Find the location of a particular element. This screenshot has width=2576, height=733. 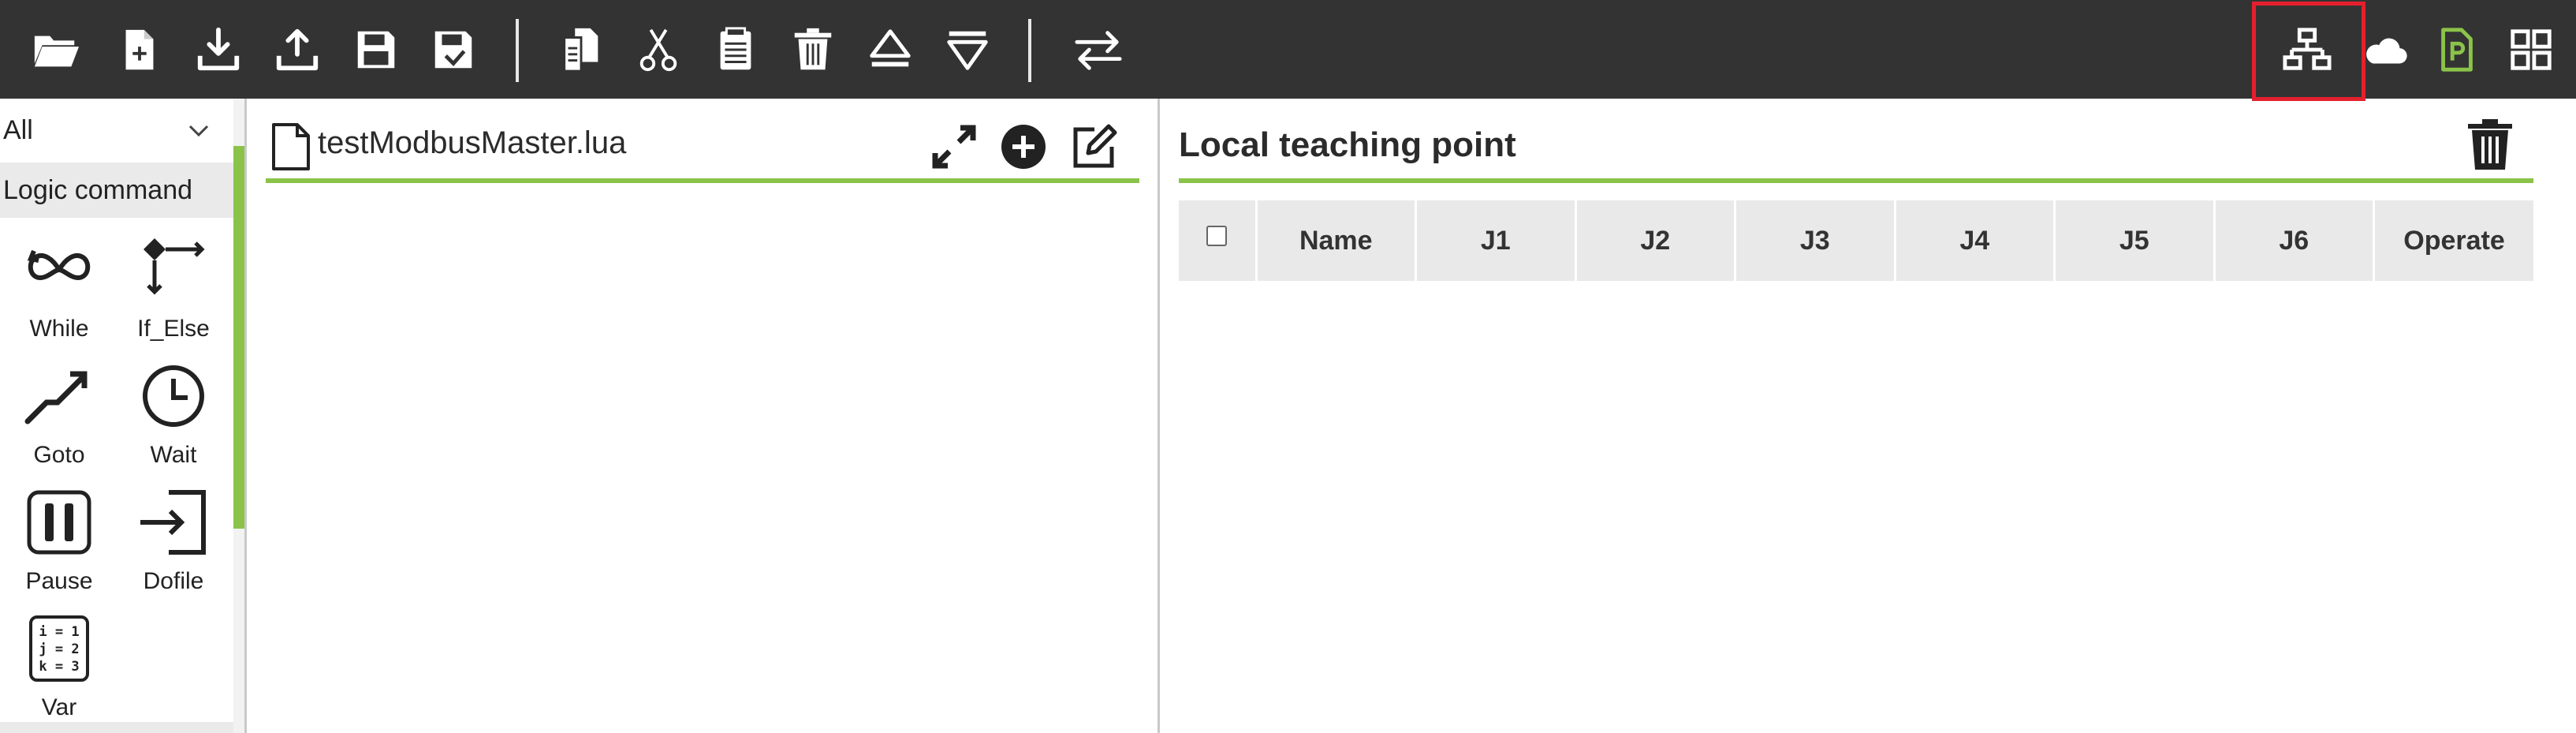

category-filter-value: All is located at coordinates (18, 130).